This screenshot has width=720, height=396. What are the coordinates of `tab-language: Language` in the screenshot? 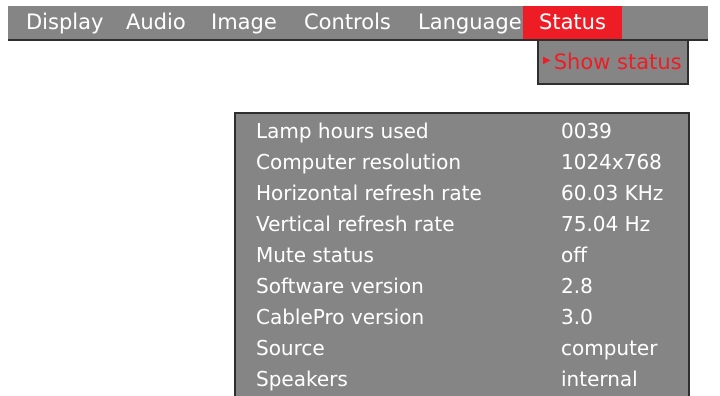 It's located at (470, 22).